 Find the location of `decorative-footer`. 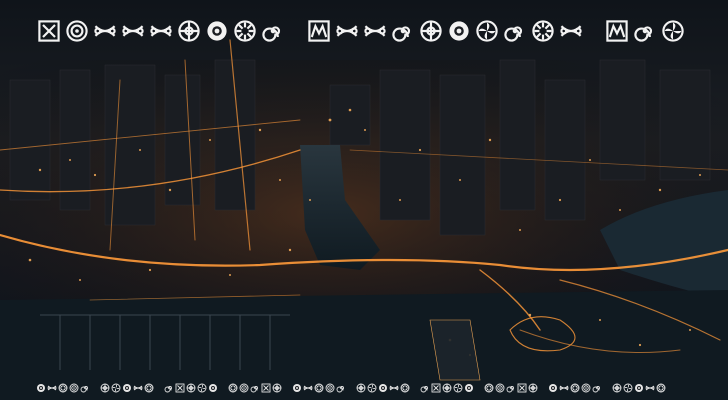

decorative-footer is located at coordinates (368, 388).